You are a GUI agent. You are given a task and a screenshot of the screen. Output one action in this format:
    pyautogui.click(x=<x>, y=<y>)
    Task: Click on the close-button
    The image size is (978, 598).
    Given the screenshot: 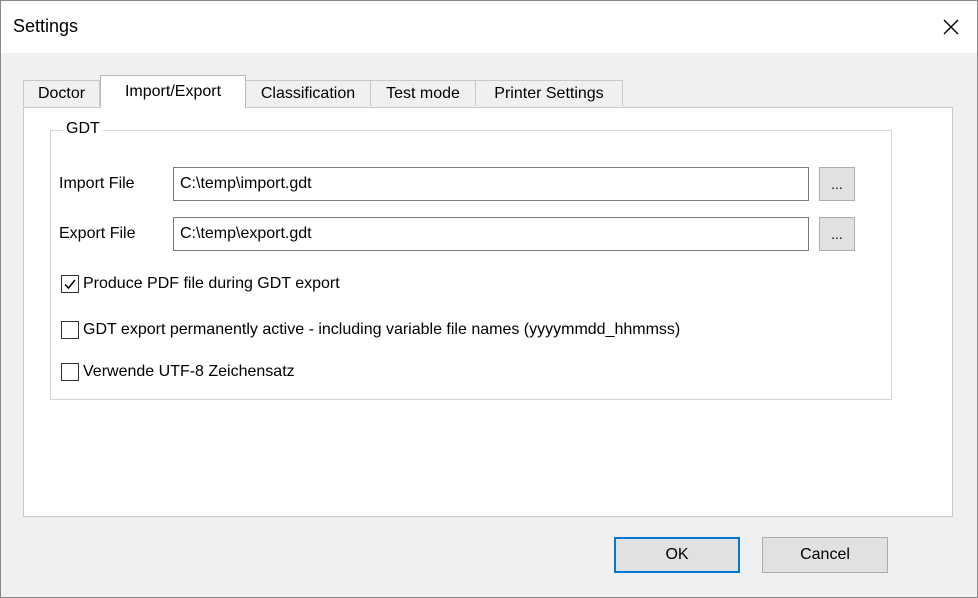 What is the action you would take?
    pyautogui.click(x=951, y=27)
    